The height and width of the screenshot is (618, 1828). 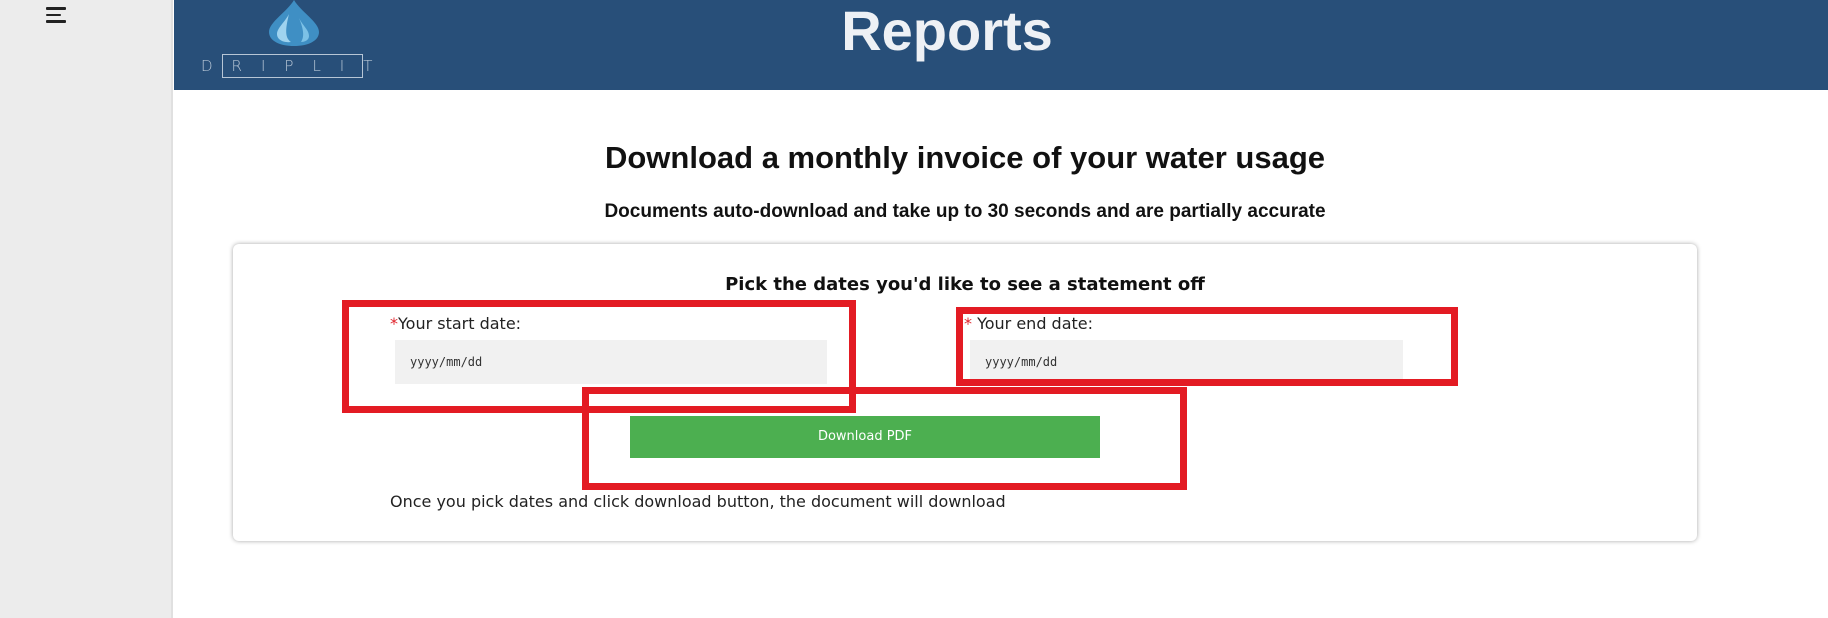 What do you see at coordinates (460, 323) in the screenshot?
I see `start-date-label-text: Your start date:` at bounding box center [460, 323].